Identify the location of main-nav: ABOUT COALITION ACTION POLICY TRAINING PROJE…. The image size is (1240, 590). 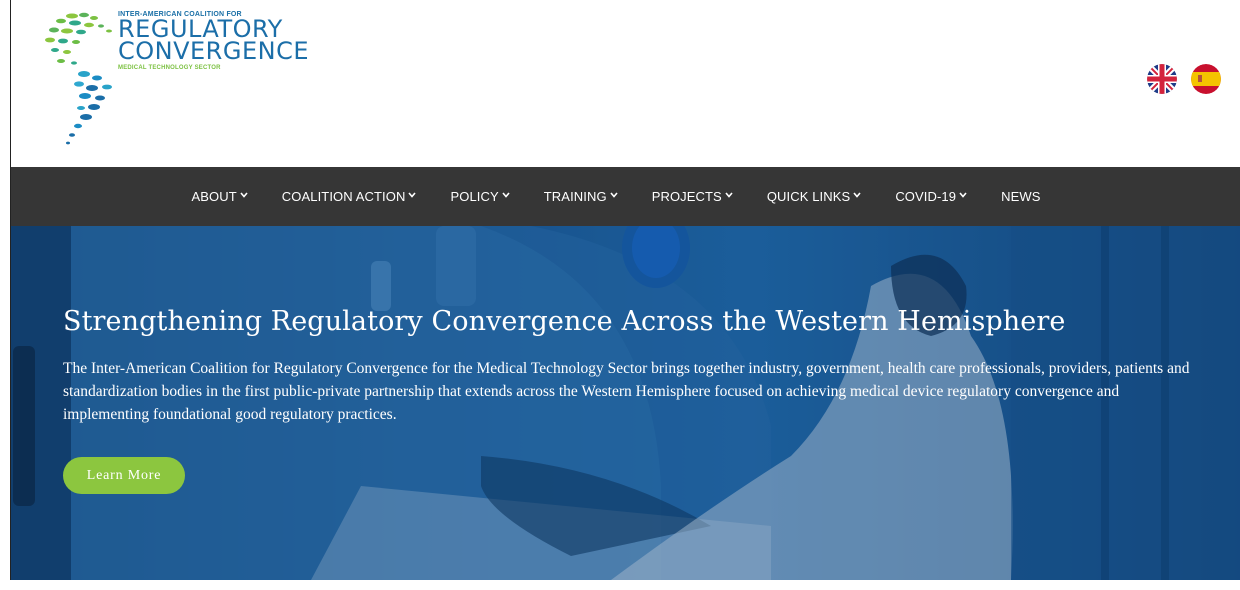
(625, 196).